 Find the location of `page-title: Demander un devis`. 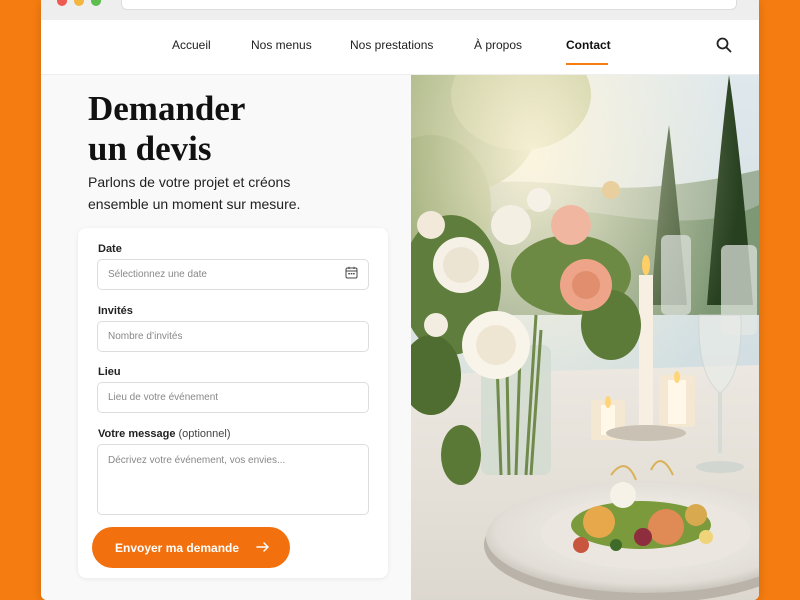

page-title: Demander un devis is located at coordinates (238, 129).